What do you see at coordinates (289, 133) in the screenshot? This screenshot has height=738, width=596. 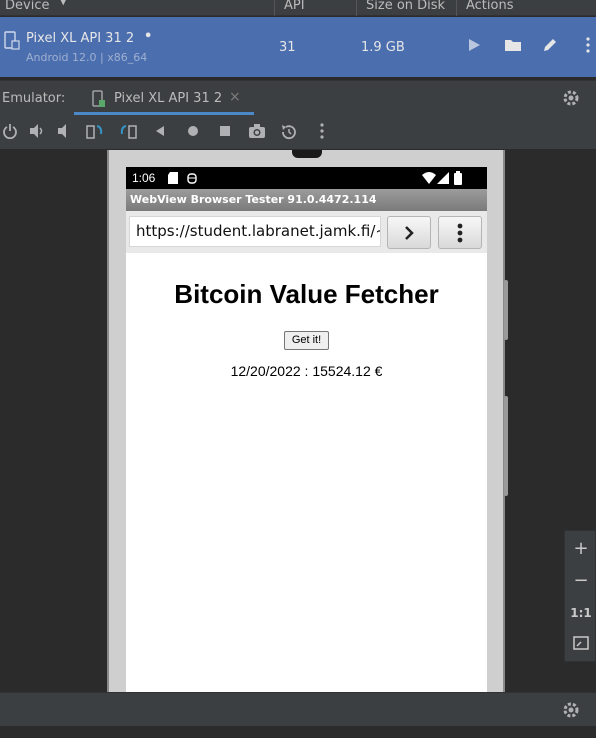 I see `snapshot-icon` at bounding box center [289, 133].